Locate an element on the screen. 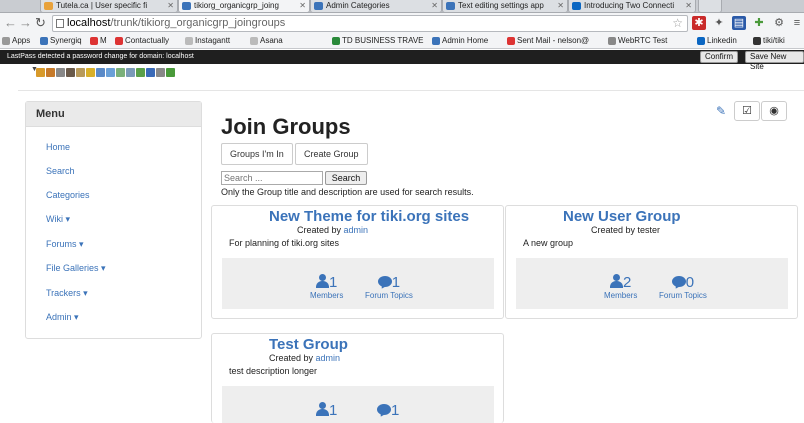 The height and width of the screenshot is (423, 804). sidebar-item-search: Search is located at coordinates (60, 171).